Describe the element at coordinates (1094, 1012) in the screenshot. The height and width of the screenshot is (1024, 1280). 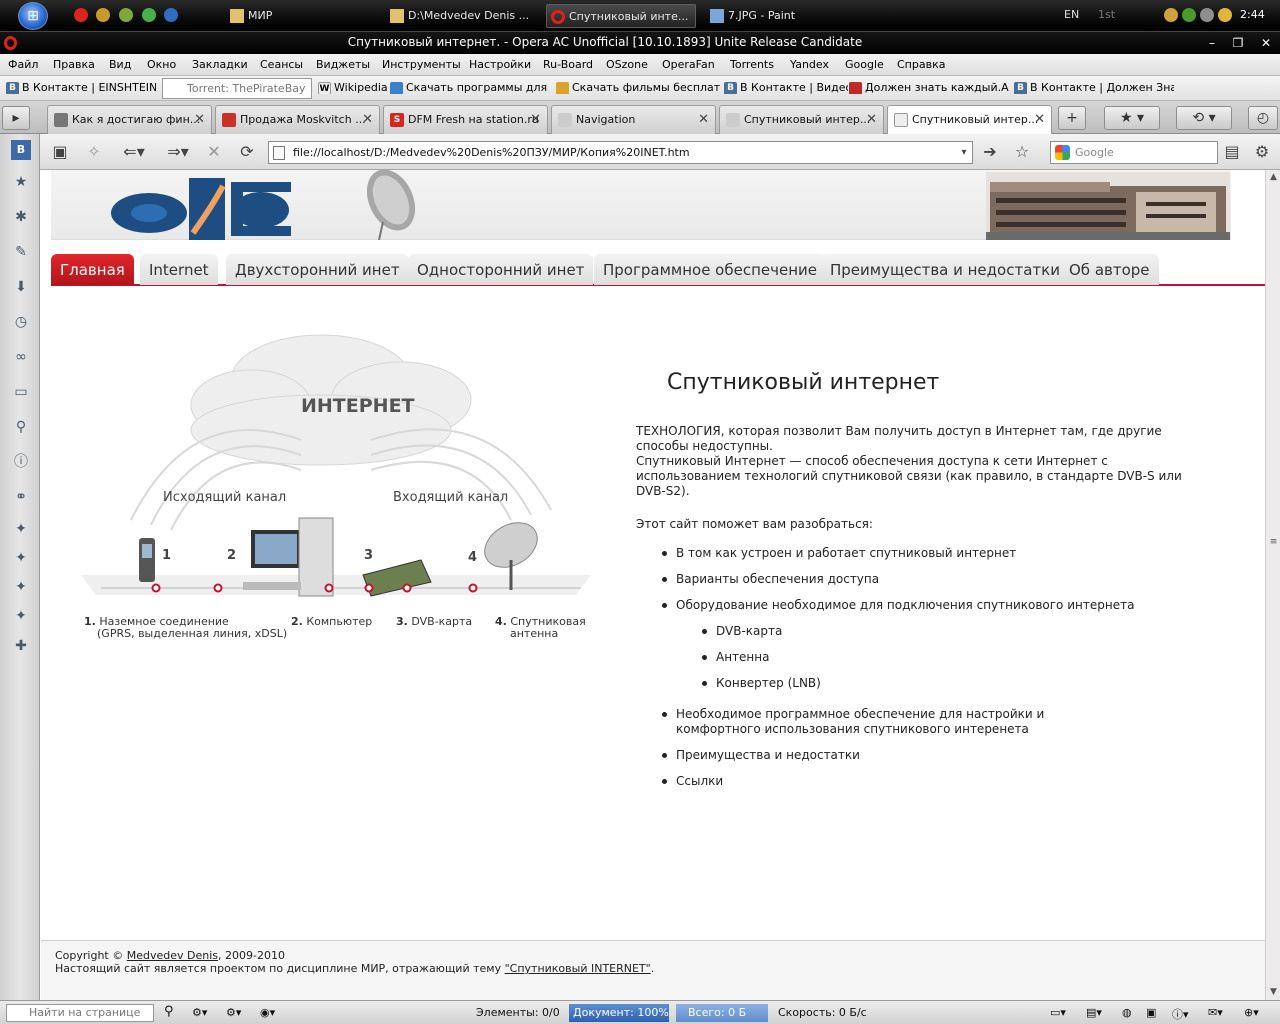
I see `notes-icon: ▤▾` at that location.